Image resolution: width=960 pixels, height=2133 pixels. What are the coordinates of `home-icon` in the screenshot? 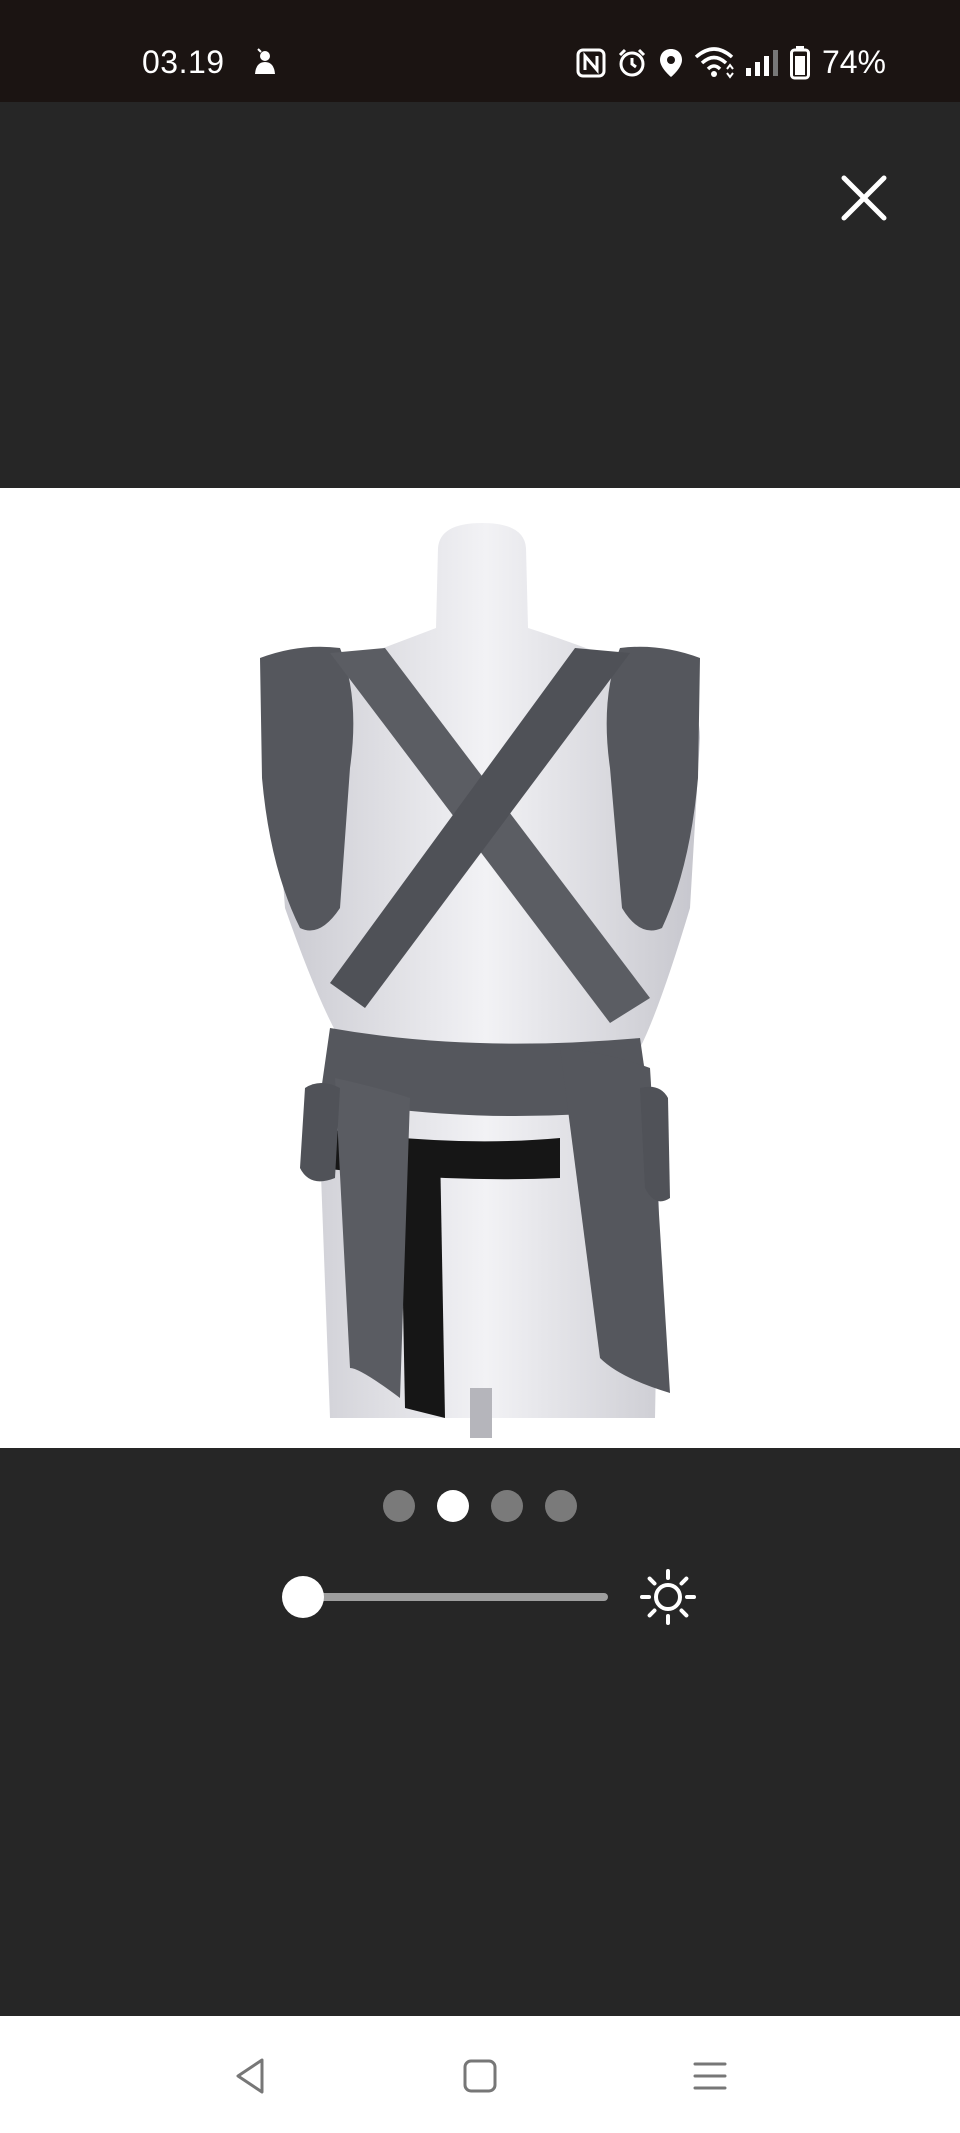 It's located at (480, 2076).